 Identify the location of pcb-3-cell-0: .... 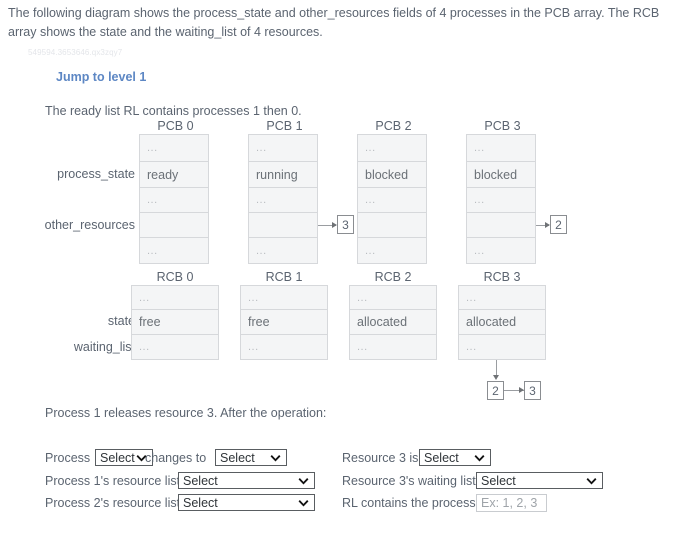
(501, 148).